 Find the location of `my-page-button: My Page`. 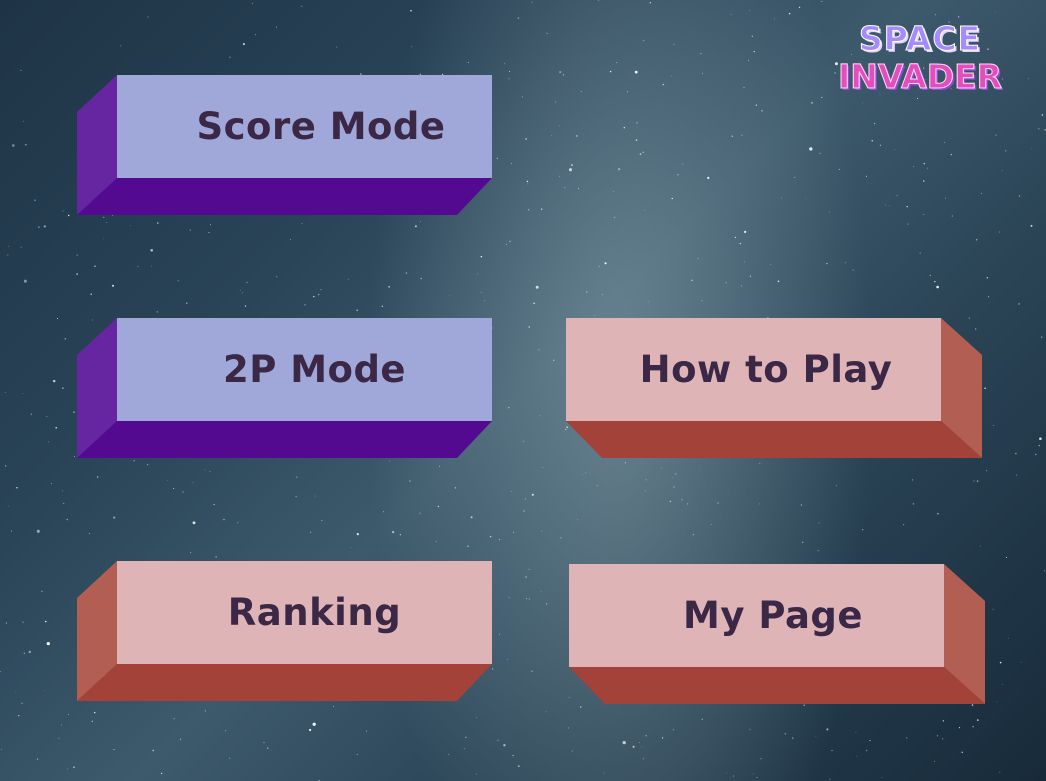

my-page-button: My Page is located at coordinates (777, 634).